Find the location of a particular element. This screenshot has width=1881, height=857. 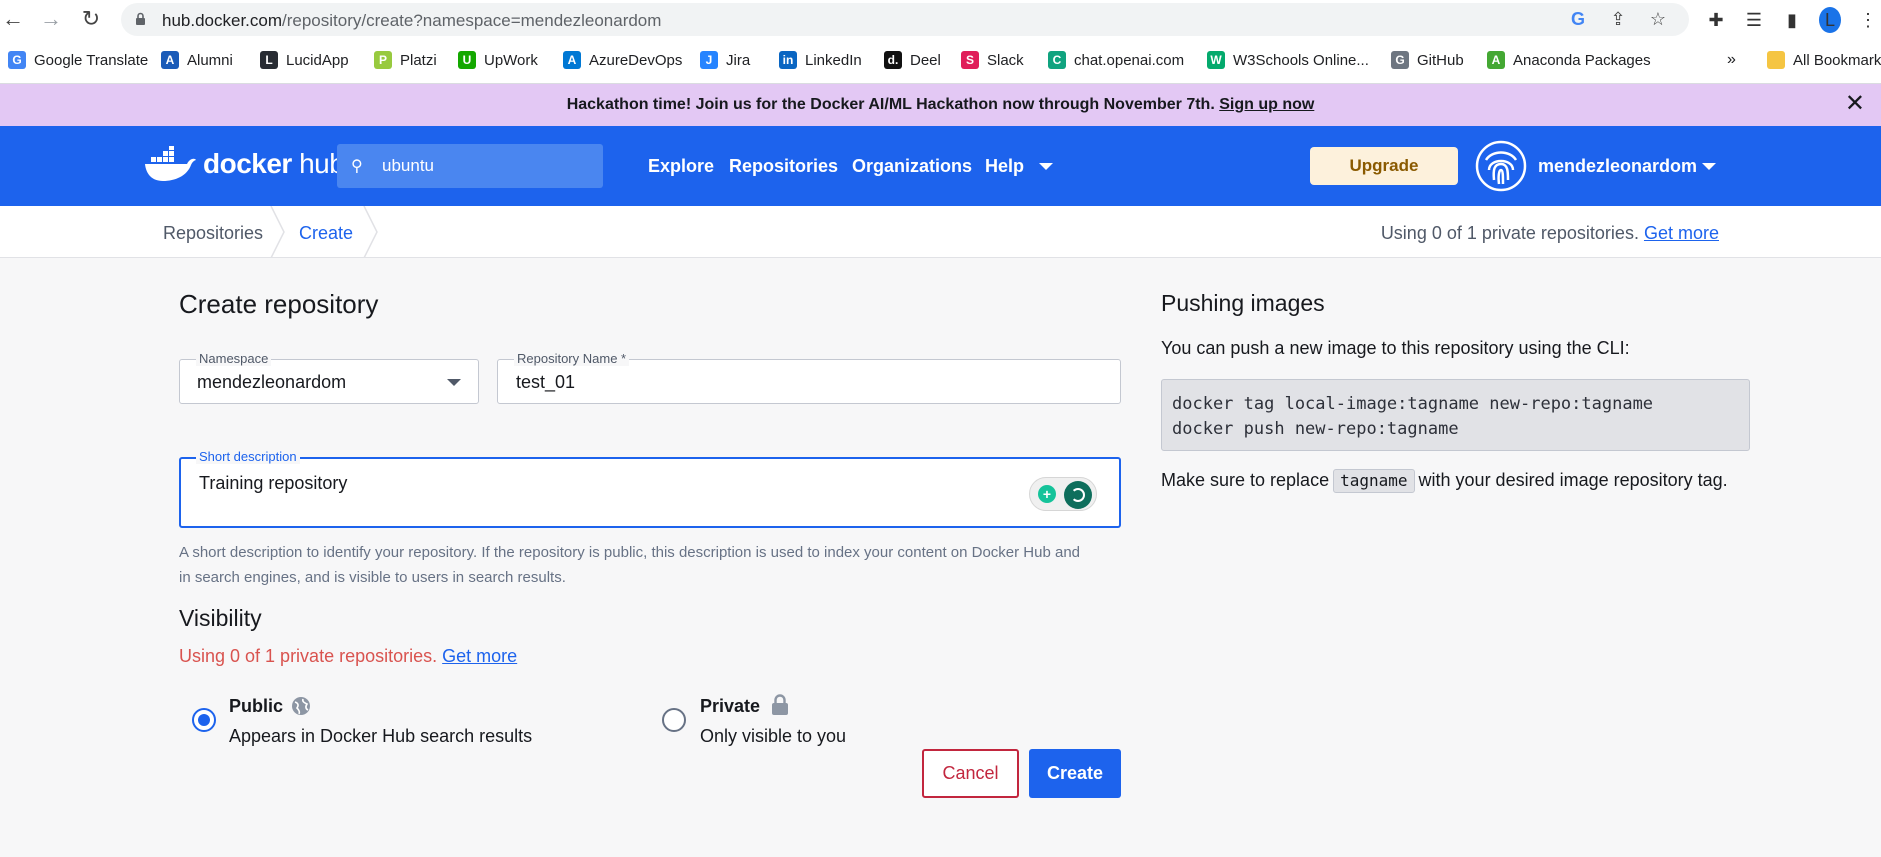

bookmark-favicon-icon: S is located at coordinates (970, 60).